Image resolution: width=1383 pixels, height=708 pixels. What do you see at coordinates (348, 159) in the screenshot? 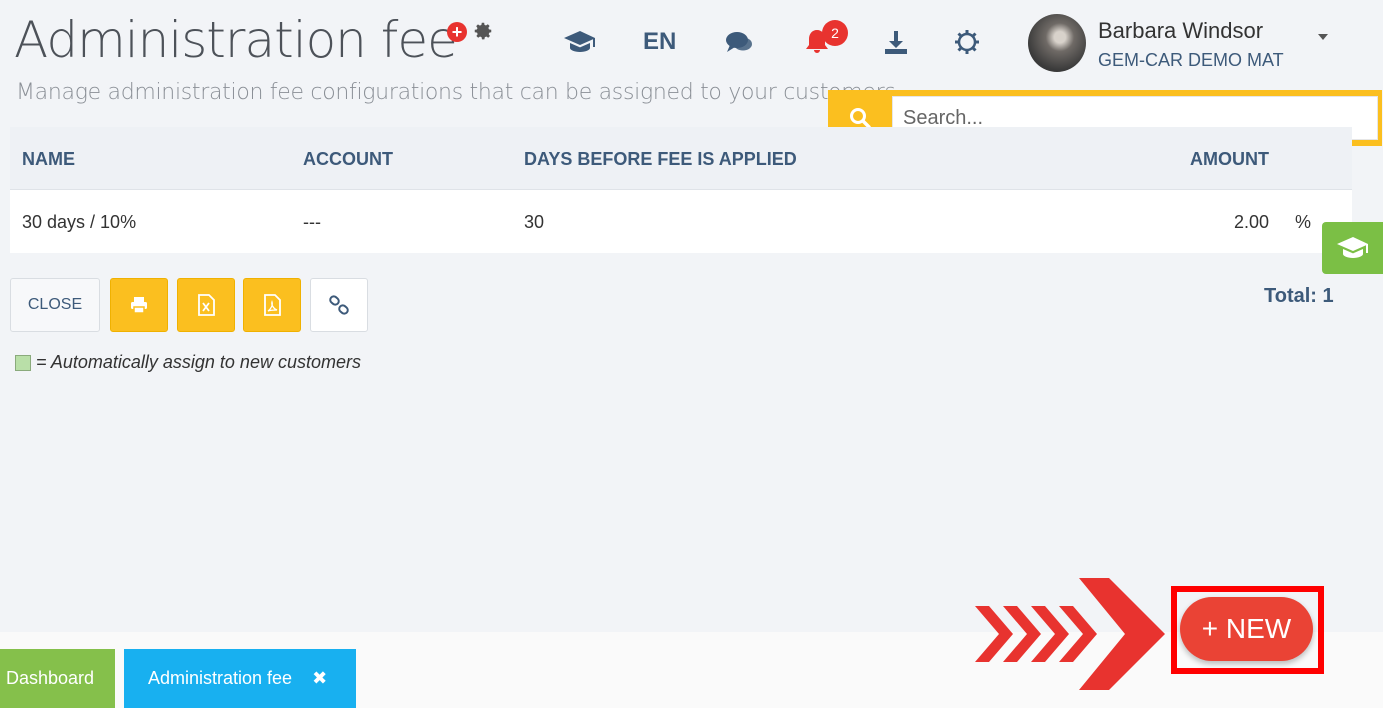
I see `column-header-account: ACCOUNT` at bounding box center [348, 159].